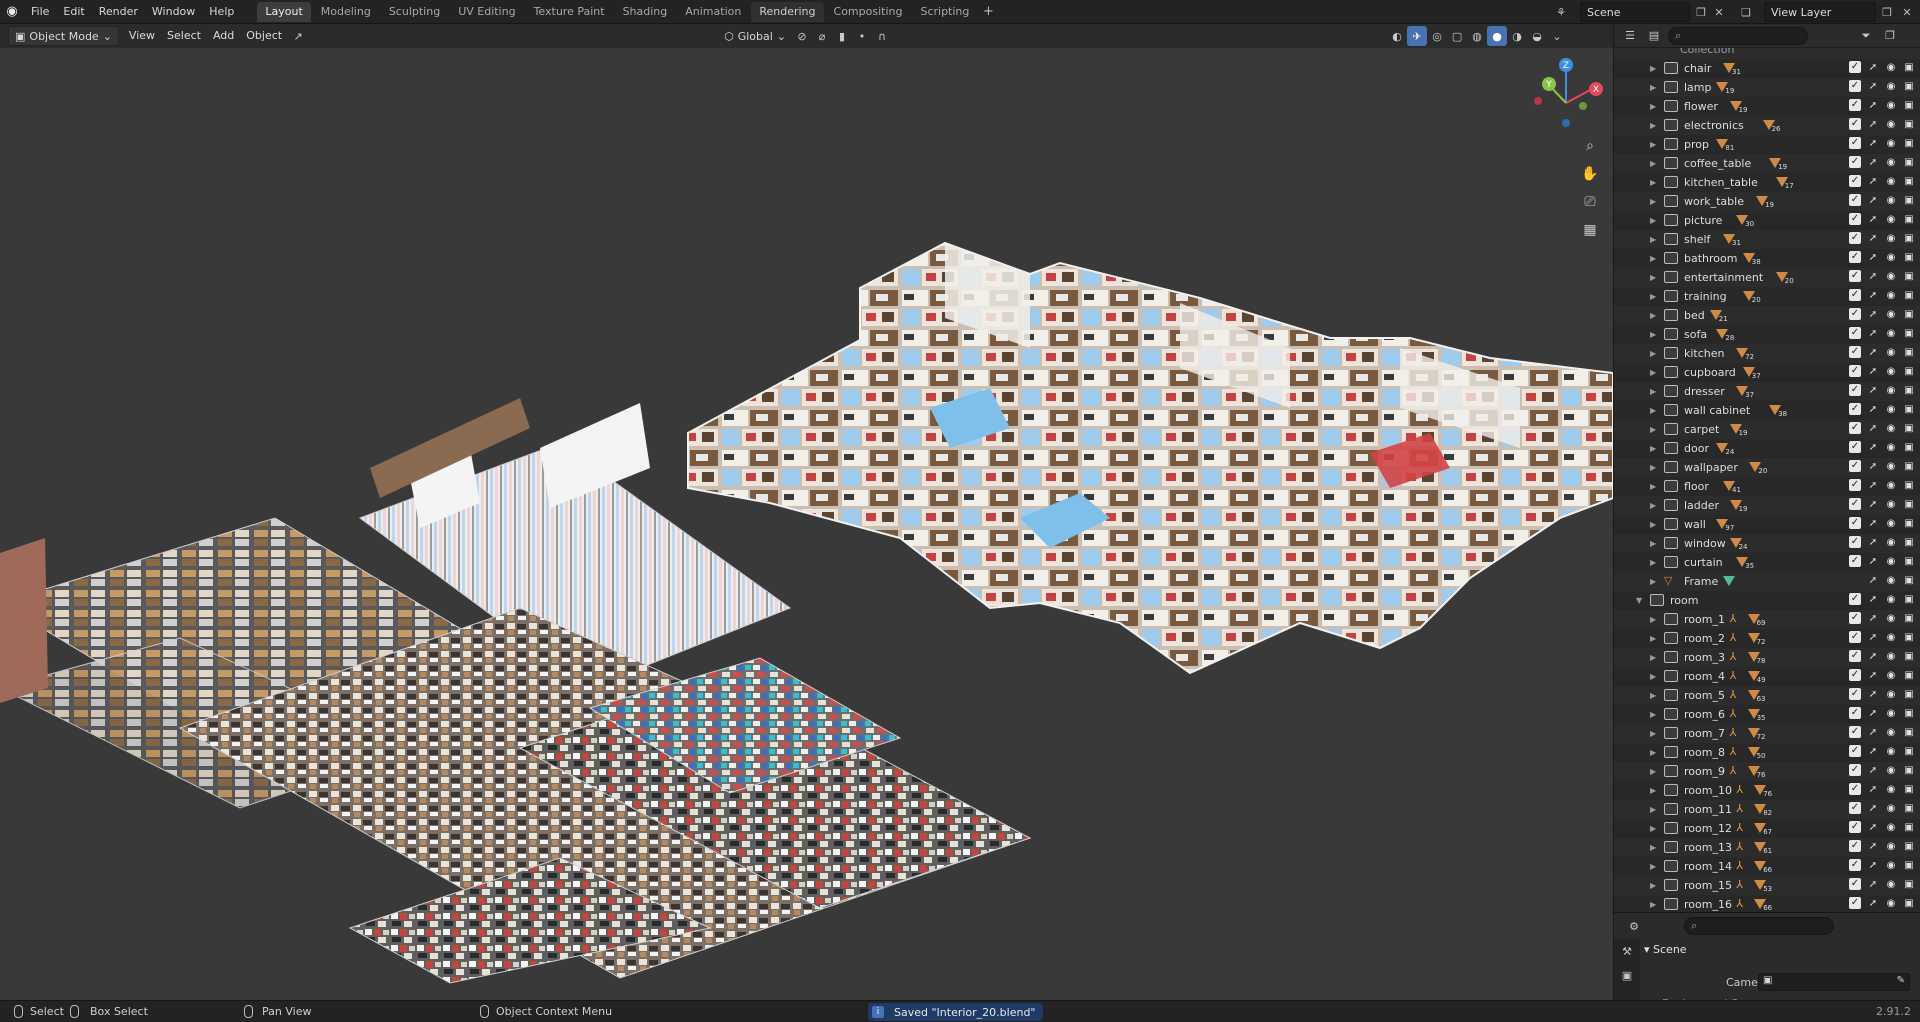 The width and height of the screenshot is (1920, 1022). I want to click on outliner-row: ▶ door 24 ✓ ➚ ◉ ▣, so click(1767, 448).